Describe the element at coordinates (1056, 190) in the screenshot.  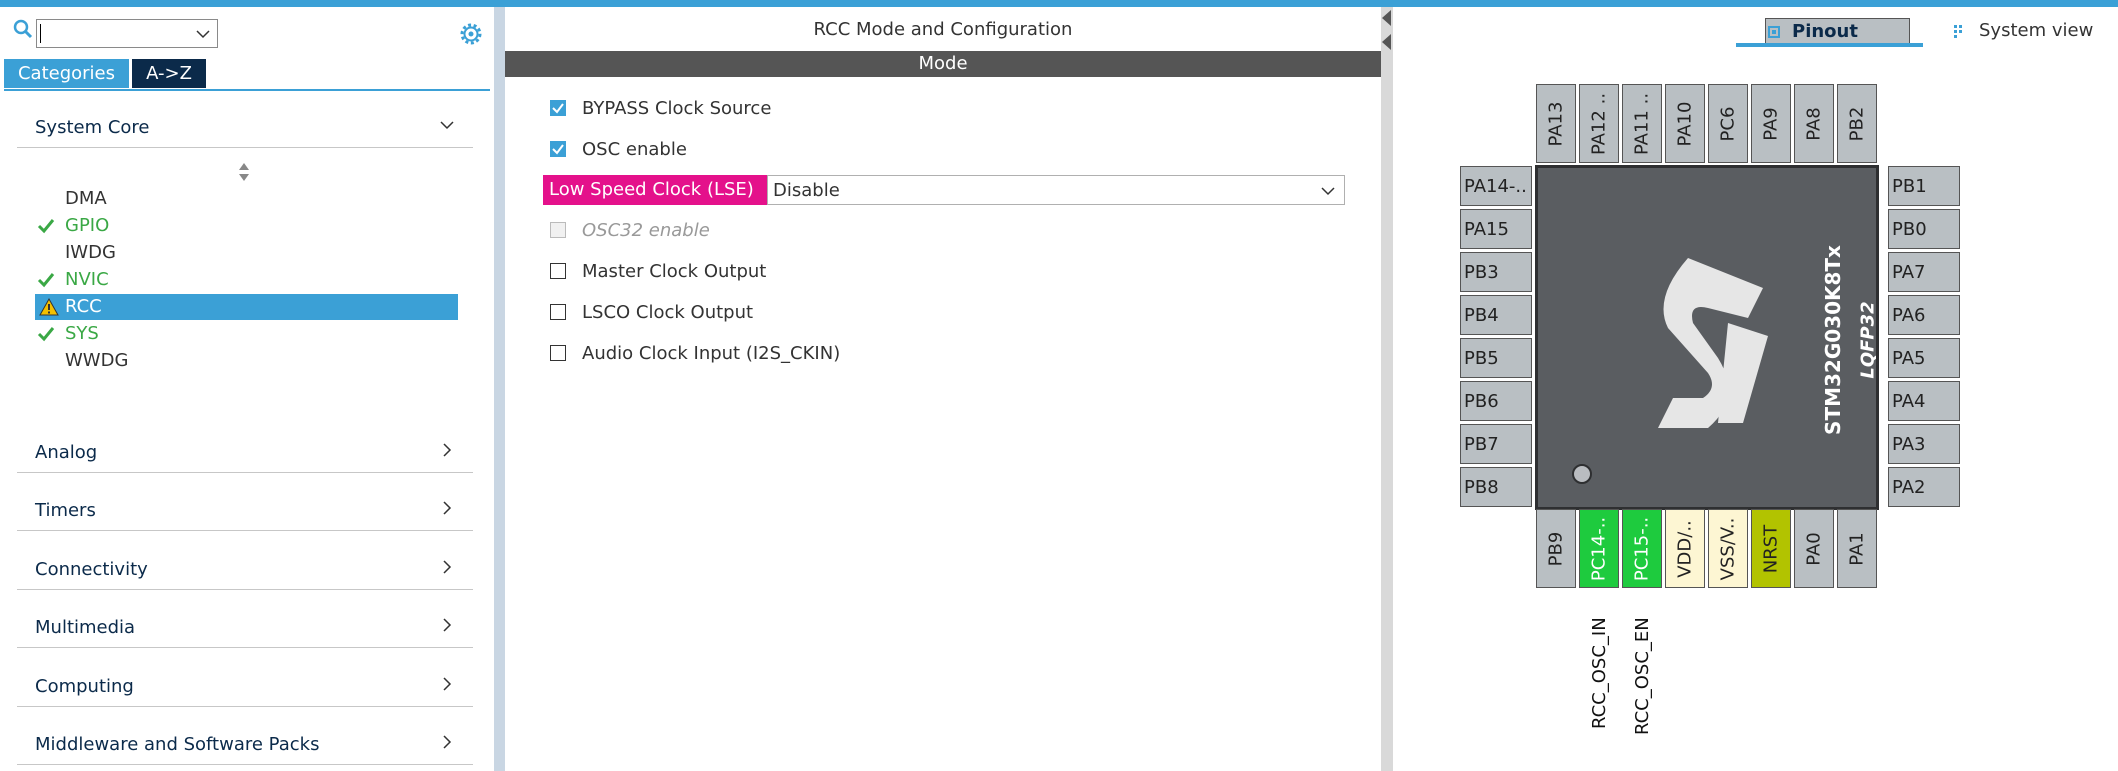
I see `lse-select: Disable` at that location.